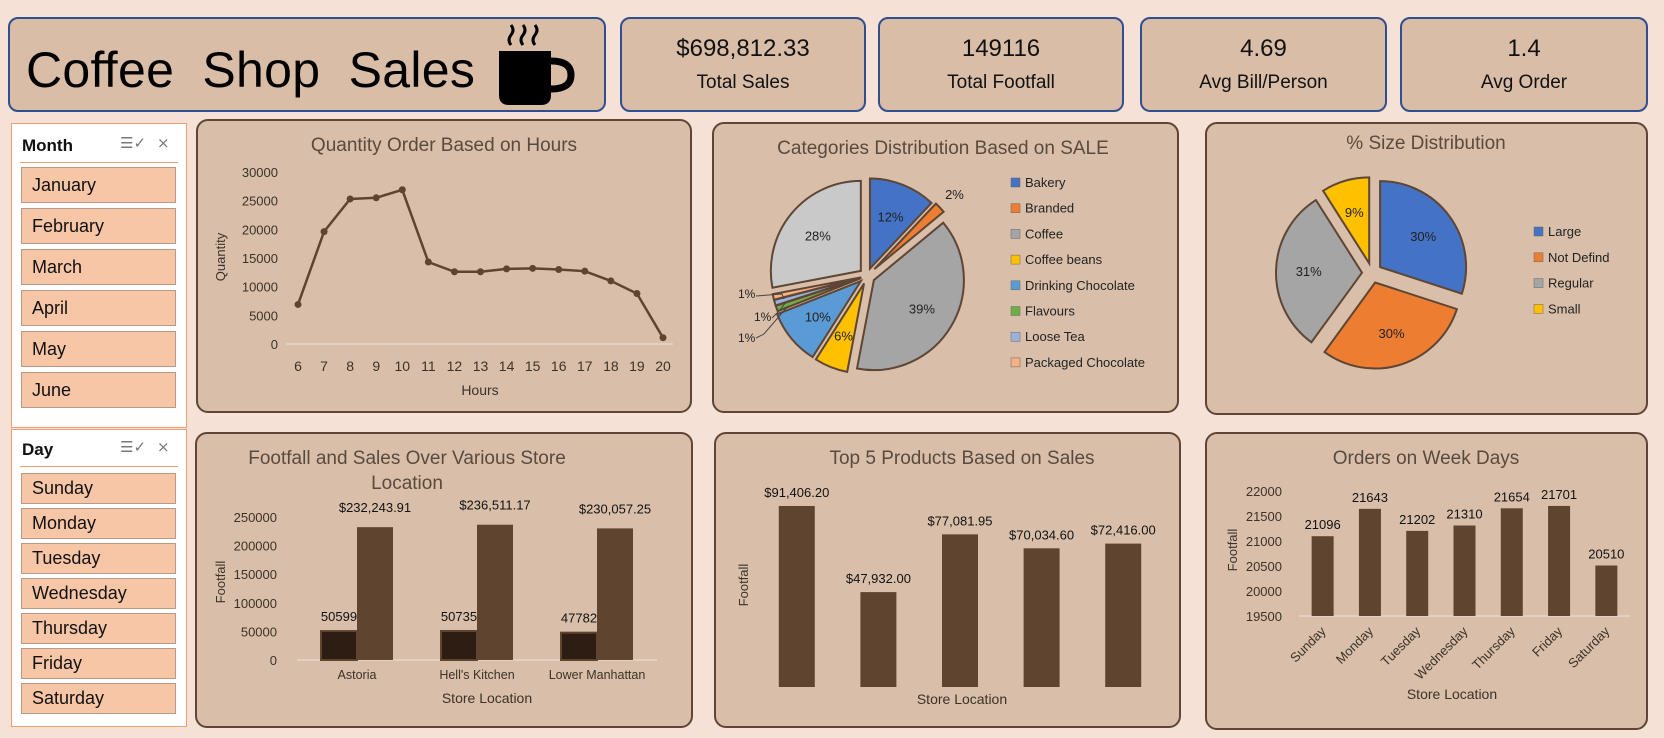 This screenshot has width=1664, height=738. I want to click on kpi-label: Avg Order, so click(1524, 82).